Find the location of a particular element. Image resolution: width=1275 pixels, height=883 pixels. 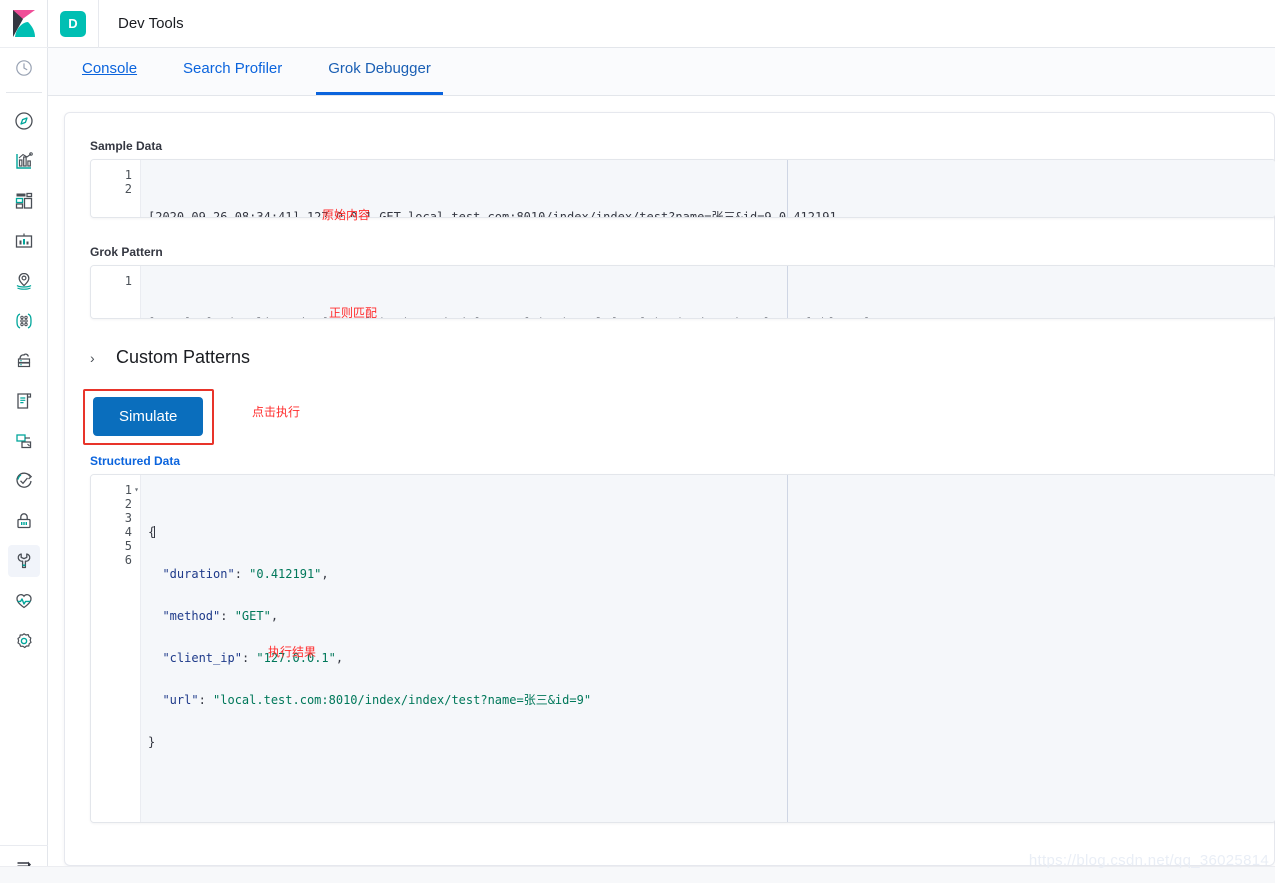

discover-icon is located at coordinates (23, 121).